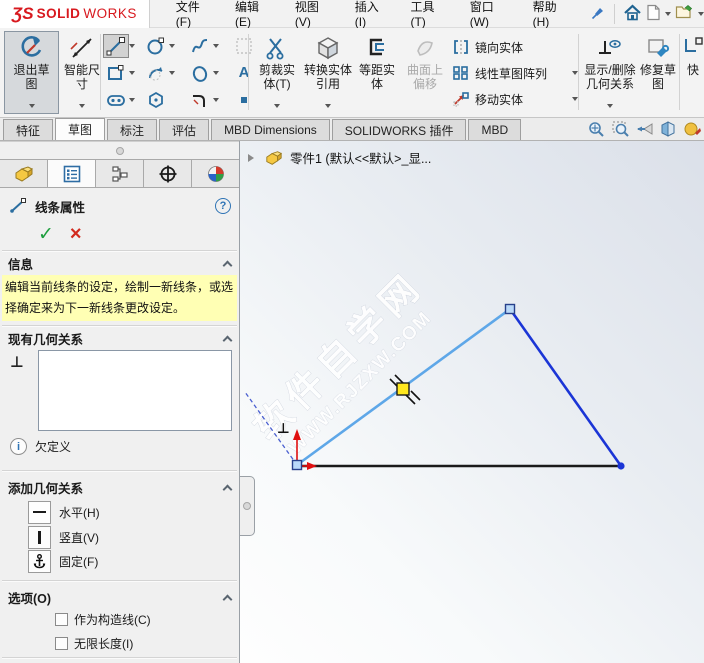 This screenshot has width=704, height=663. Describe the element at coordinates (495, 129) in the screenshot. I see `tab-mbd: MBD` at that location.